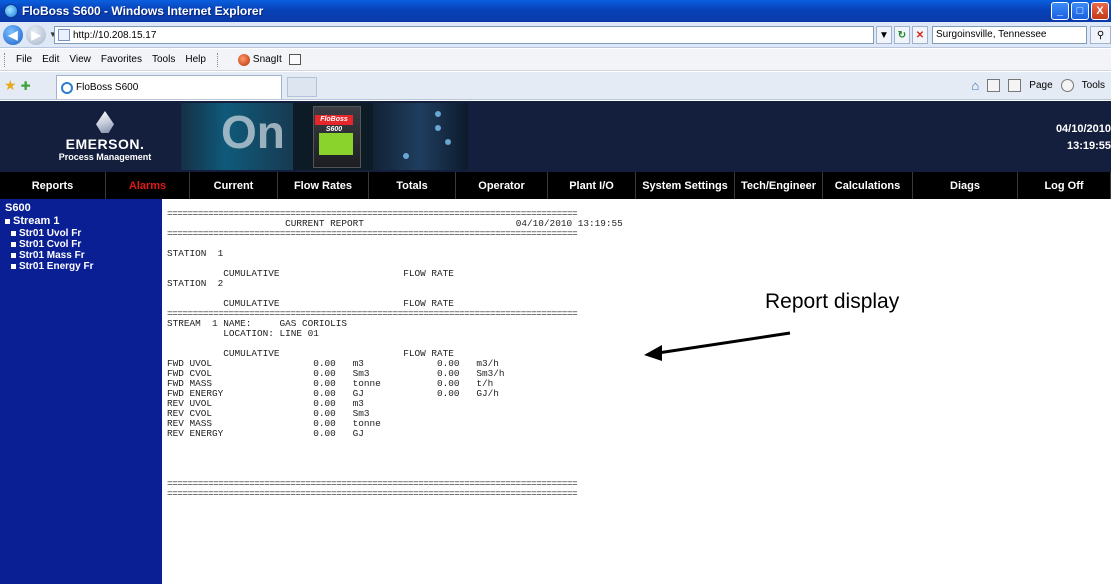  Describe the element at coordinates (502, 185) in the screenshot. I see `nav-operator: Operator` at that location.